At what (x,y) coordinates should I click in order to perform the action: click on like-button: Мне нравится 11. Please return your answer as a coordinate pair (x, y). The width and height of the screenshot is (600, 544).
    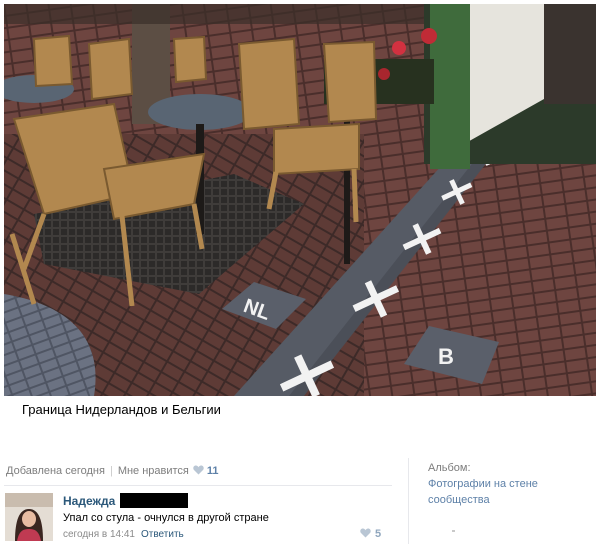
    Looking at the image, I should click on (168, 471).